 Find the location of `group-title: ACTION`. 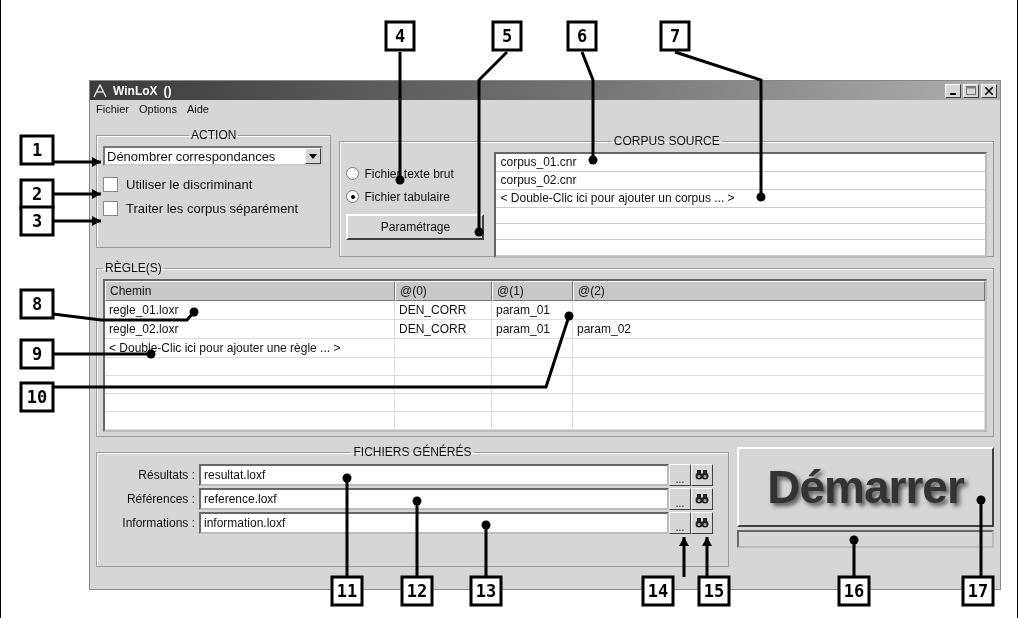

group-title: ACTION is located at coordinates (214, 135).